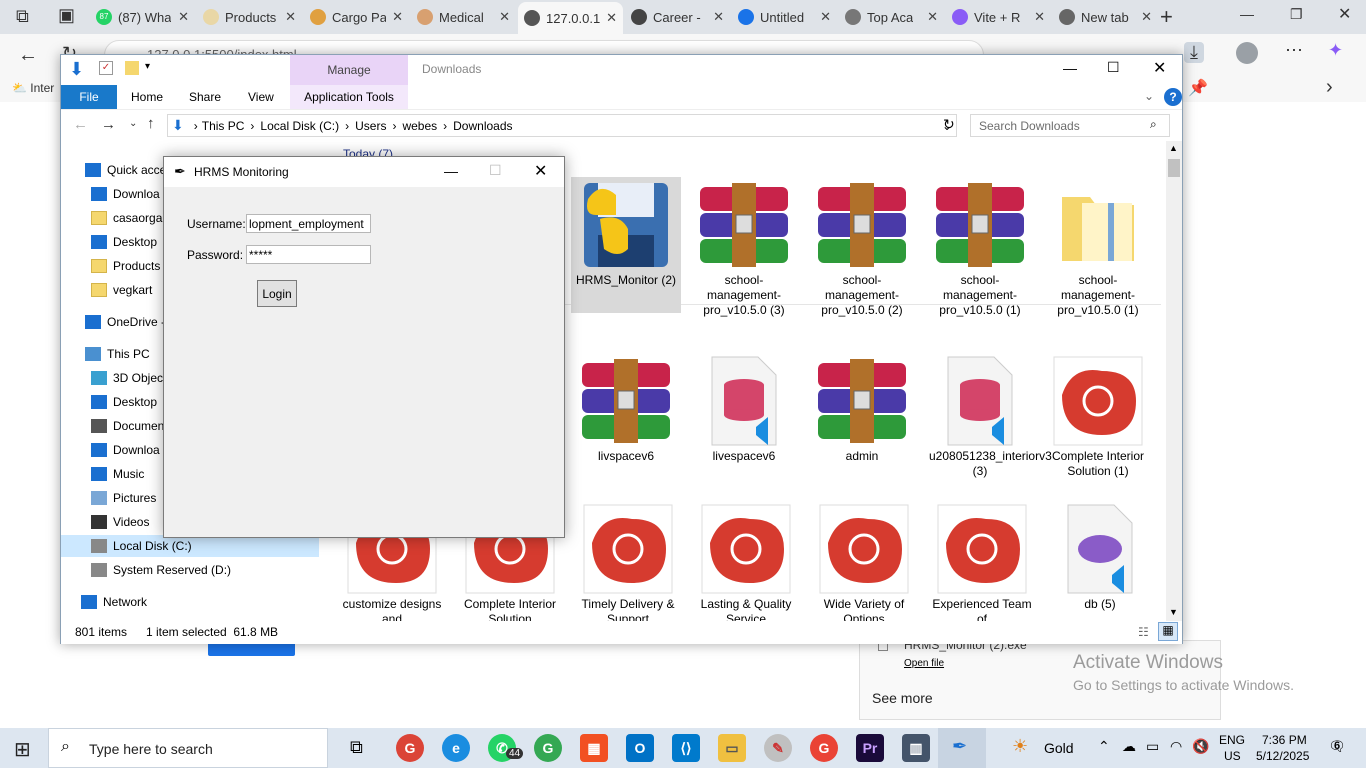  I want to click on python-feather-taskbar-item: ✒, so click(962, 748).